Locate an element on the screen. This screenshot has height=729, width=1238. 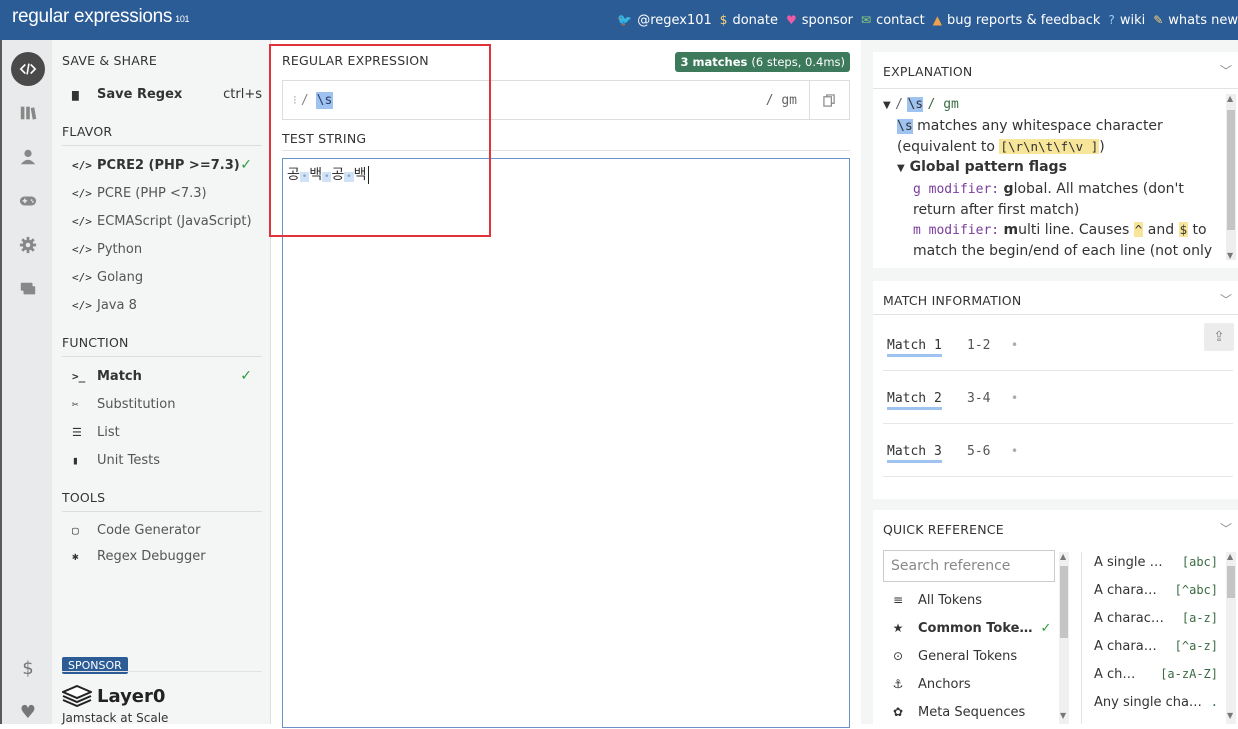
explanation-scrollbar: ▲ ▼ is located at coordinates (1231, 177).